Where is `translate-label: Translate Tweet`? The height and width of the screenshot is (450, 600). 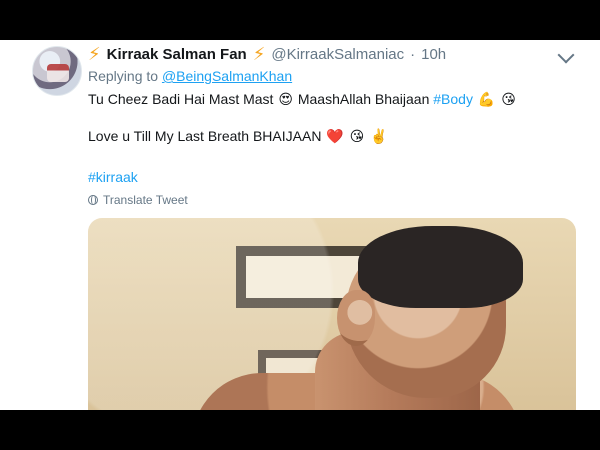
translate-label: Translate Tweet is located at coordinates (145, 200).